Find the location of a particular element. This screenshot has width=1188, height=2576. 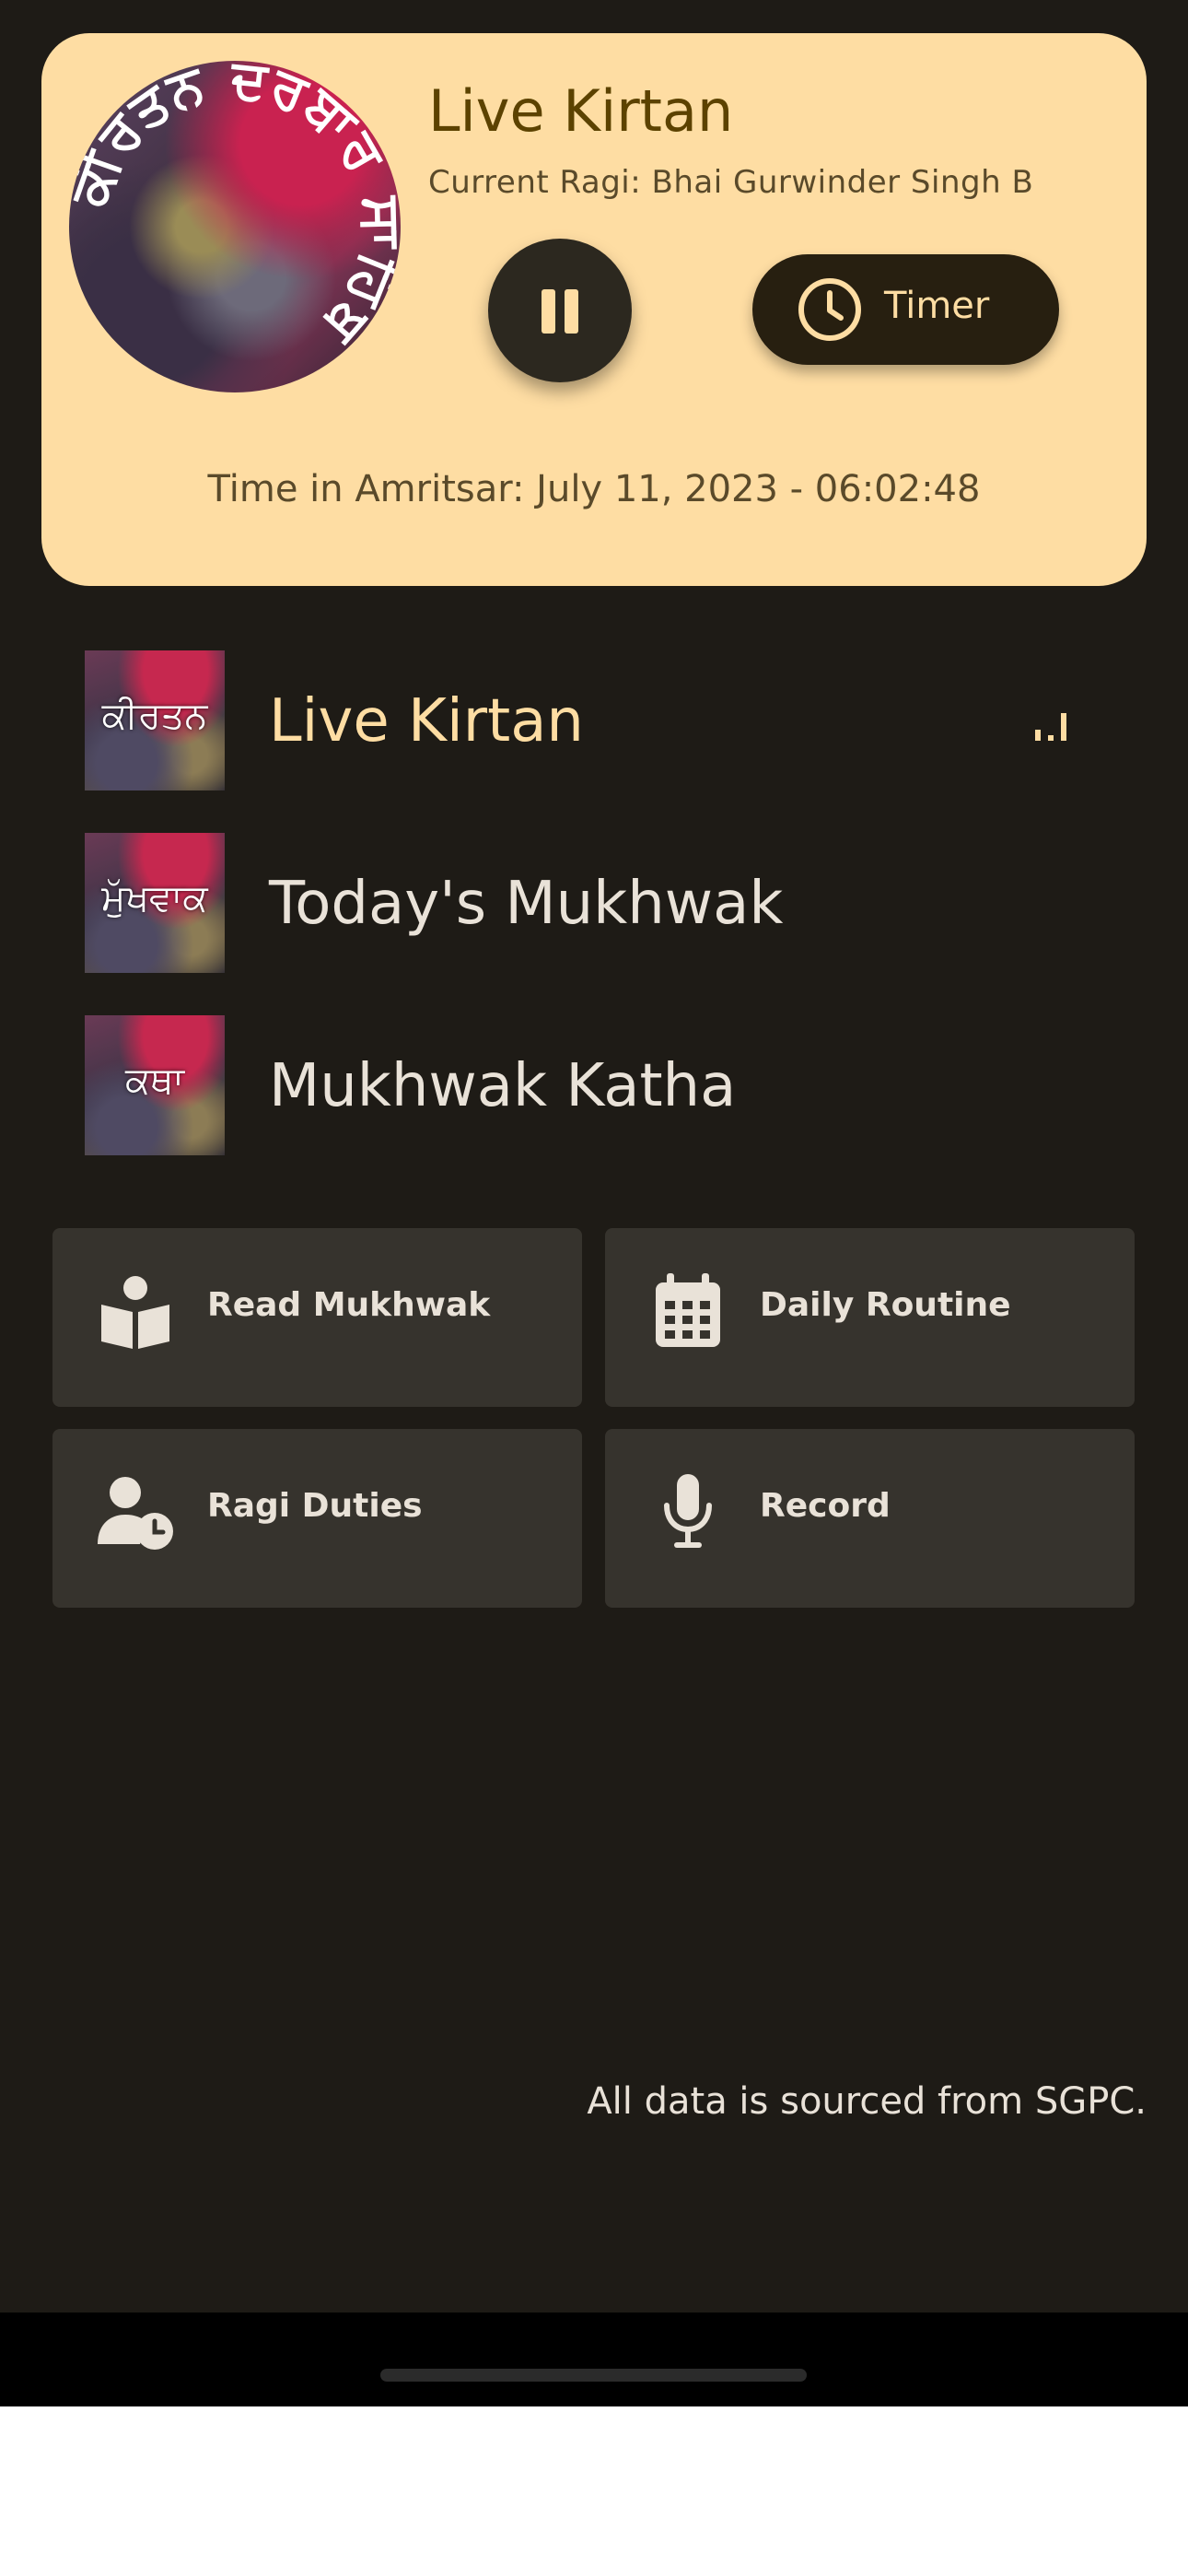

svg-text: ਕੀਰਤਨ ਦਰਬਾਰ ਸਾਹਿਬ is located at coordinates (235, 209).